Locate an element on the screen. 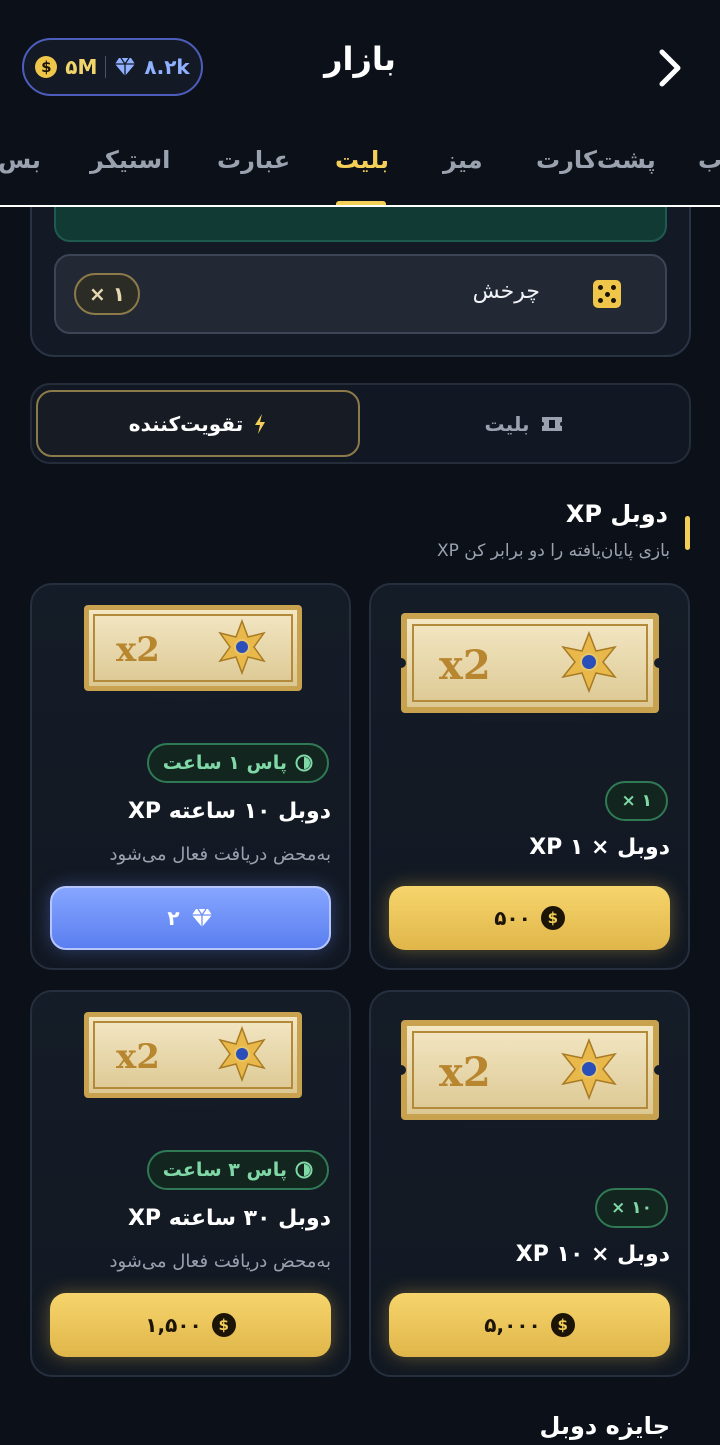 The width and height of the screenshot is (720, 1445). buy-button: ۵۰۰ $ is located at coordinates (529, 918).